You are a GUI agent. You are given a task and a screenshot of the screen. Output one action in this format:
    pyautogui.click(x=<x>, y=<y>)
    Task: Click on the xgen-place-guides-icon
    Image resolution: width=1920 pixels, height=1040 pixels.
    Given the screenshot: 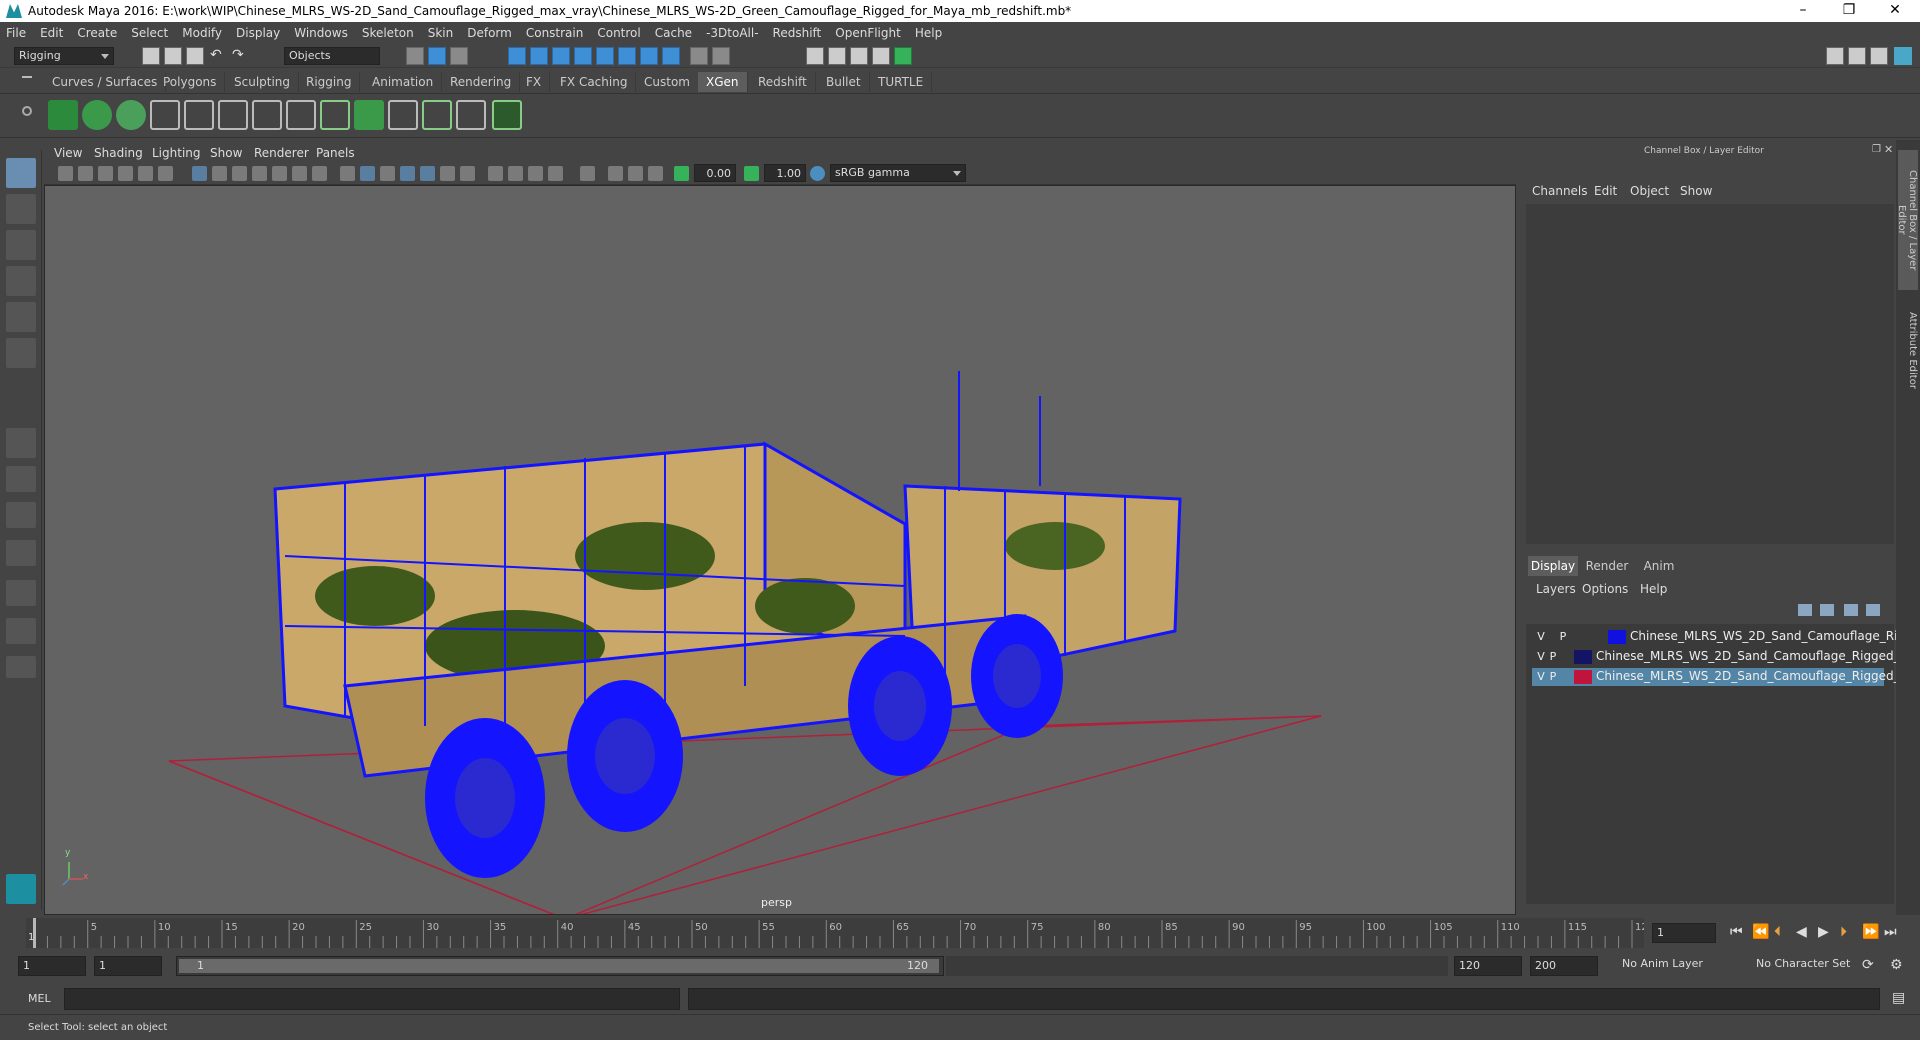 What is the action you would take?
    pyautogui.click(x=165, y=115)
    